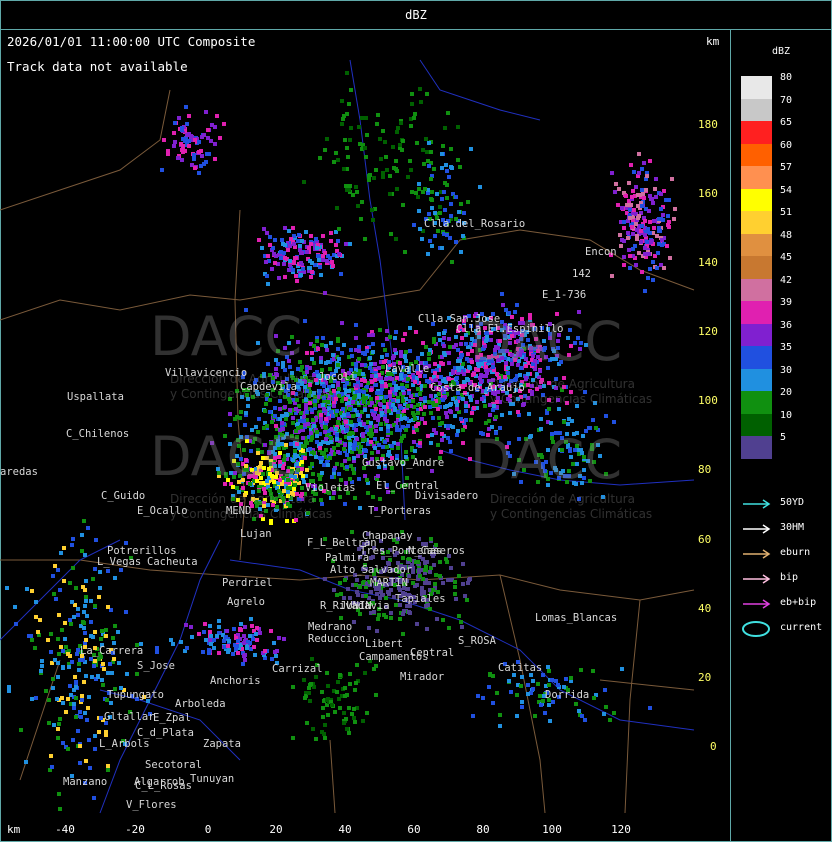  What do you see at coordinates (200, 704) in the screenshot?
I see `place-label: Arboleda` at bounding box center [200, 704].